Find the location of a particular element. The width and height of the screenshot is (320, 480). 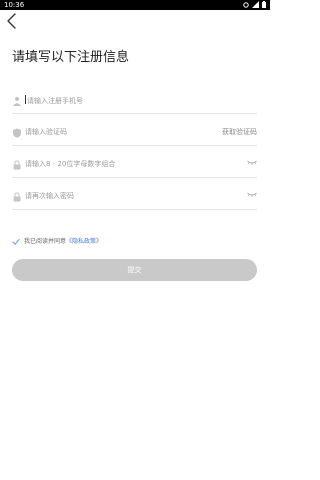

confirm-password-input: 请再次输入密码 is located at coordinates (49, 196).